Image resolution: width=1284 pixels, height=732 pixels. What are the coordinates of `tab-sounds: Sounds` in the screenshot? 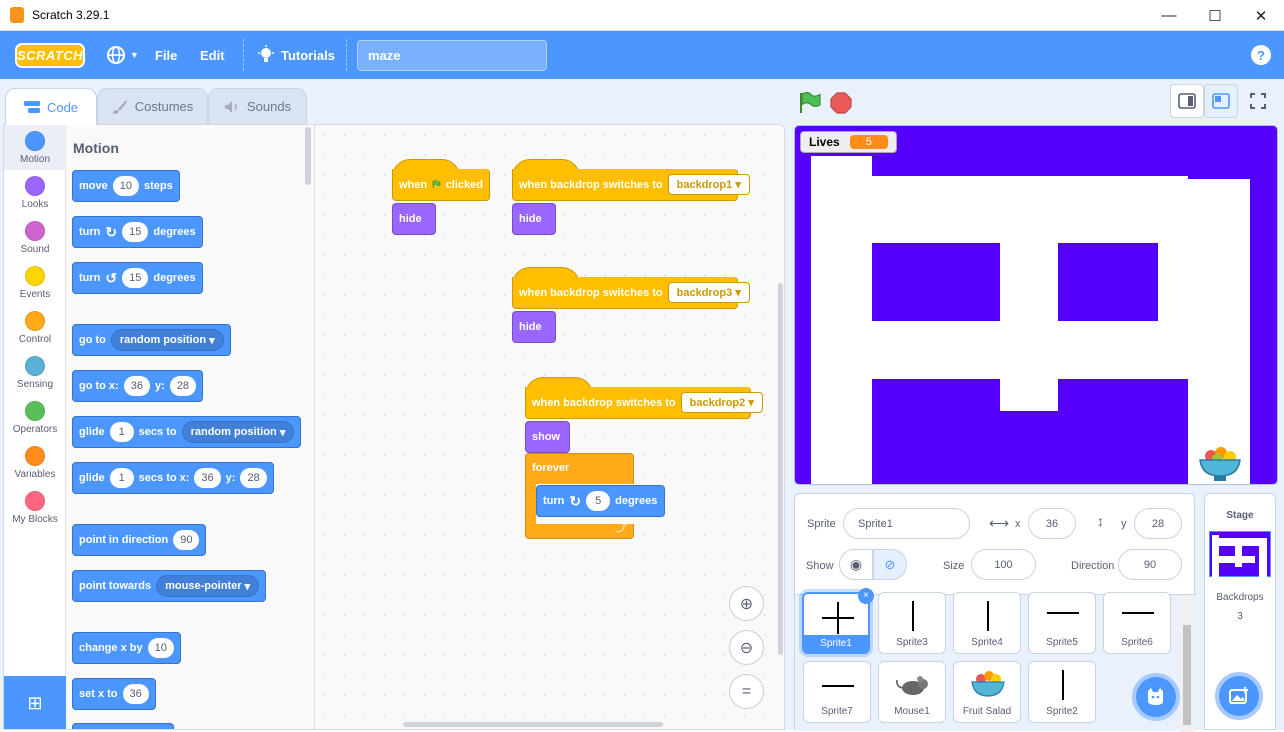 It's located at (257, 106).